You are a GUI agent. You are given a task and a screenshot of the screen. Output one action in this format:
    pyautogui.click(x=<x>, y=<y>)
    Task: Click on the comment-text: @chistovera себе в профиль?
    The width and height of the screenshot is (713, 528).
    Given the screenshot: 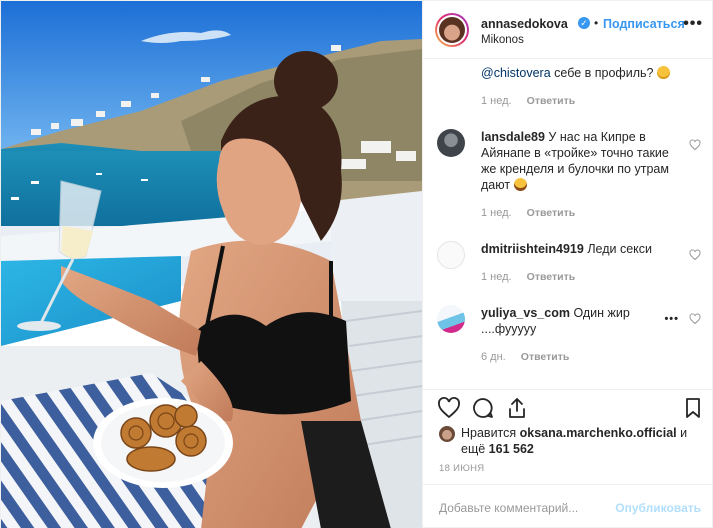 What is the action you would take?
    pyautogui.click(x=583, y=73)
    